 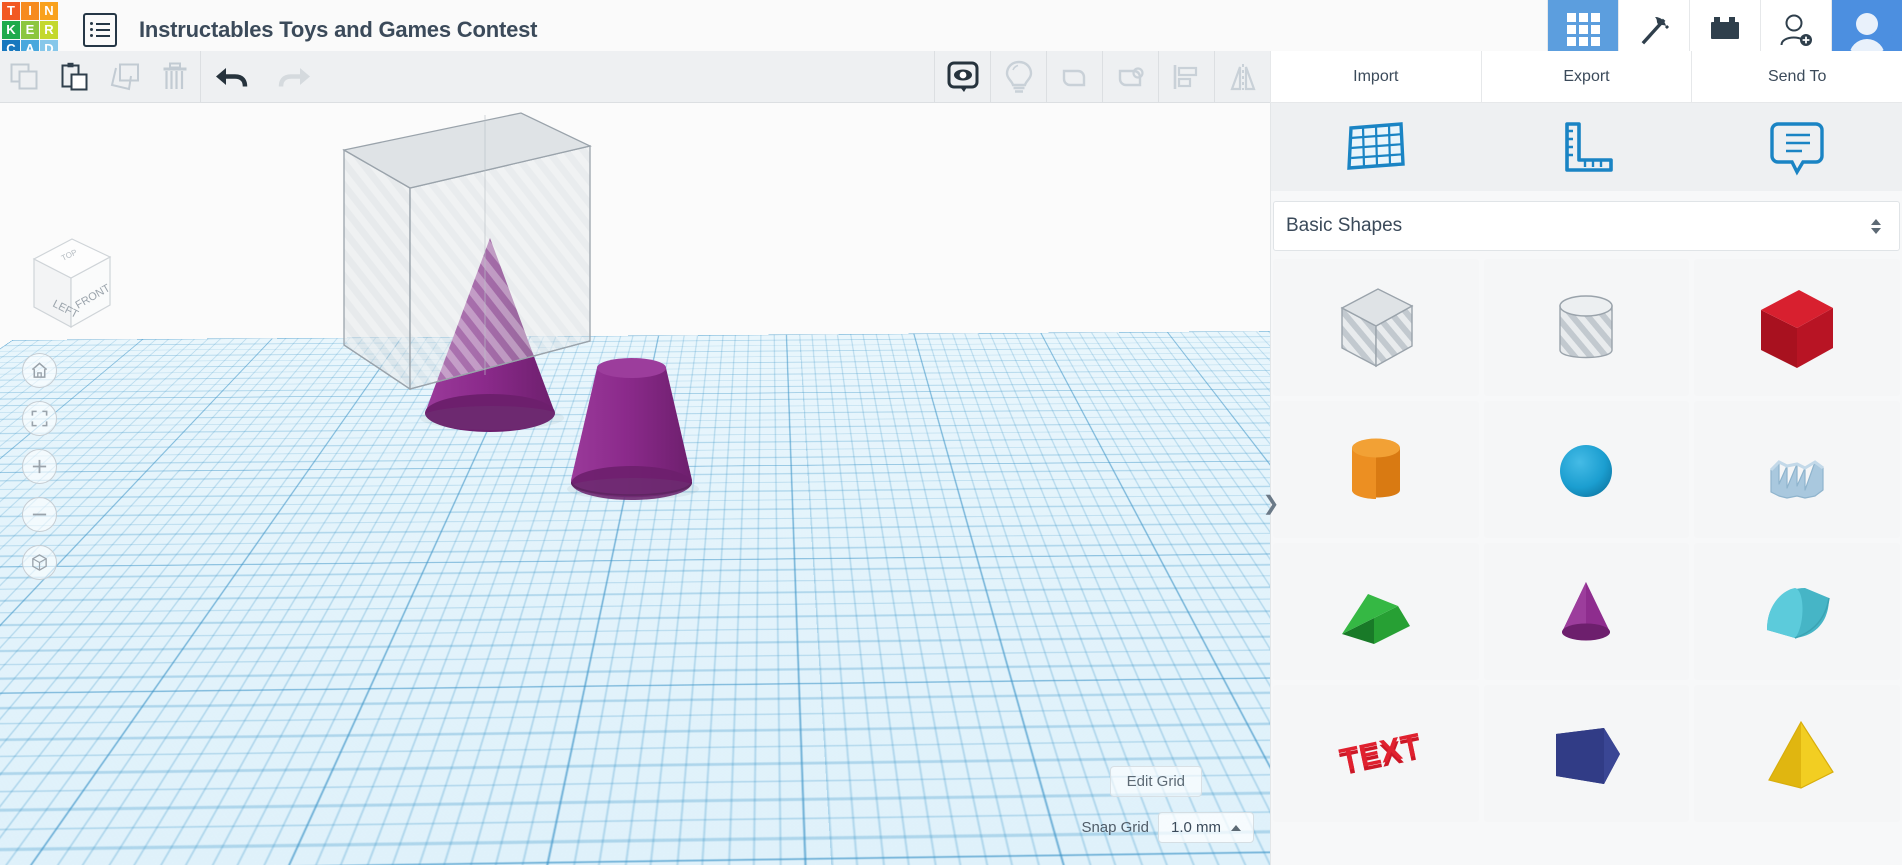 What do you see at coordinates (962, 76) in the screenshot?
I see `show-hide-eye-icon` at bounding box center [962, 76].